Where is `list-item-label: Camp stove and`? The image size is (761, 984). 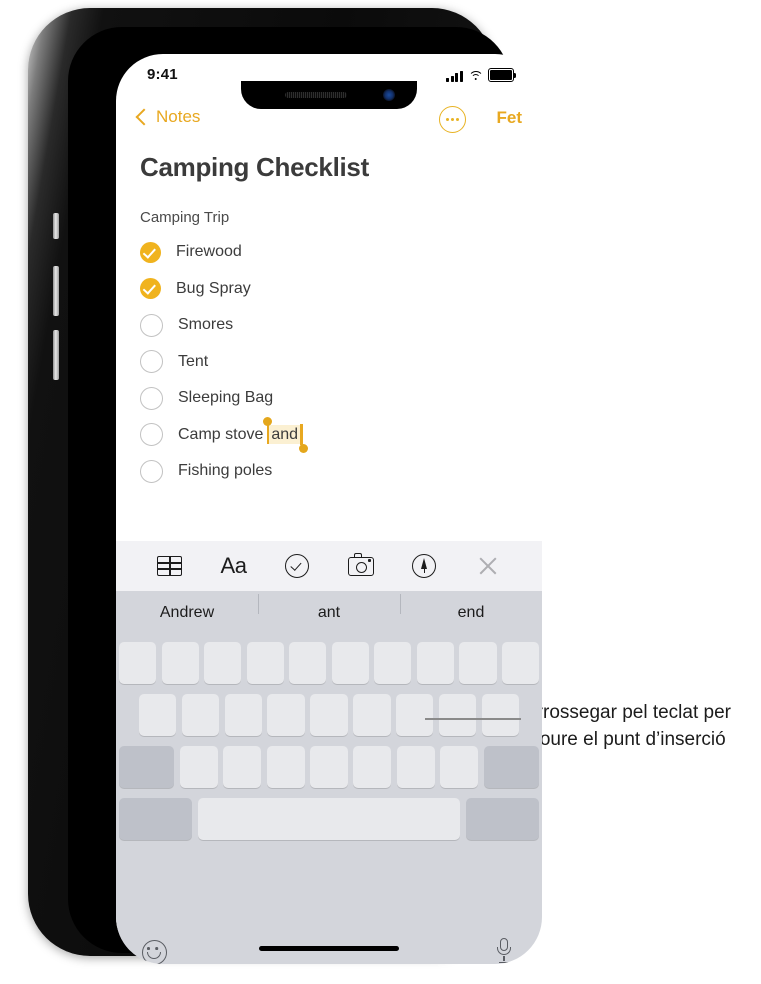
list-item-label: Camp stove and is located at coordinates (243, 434).